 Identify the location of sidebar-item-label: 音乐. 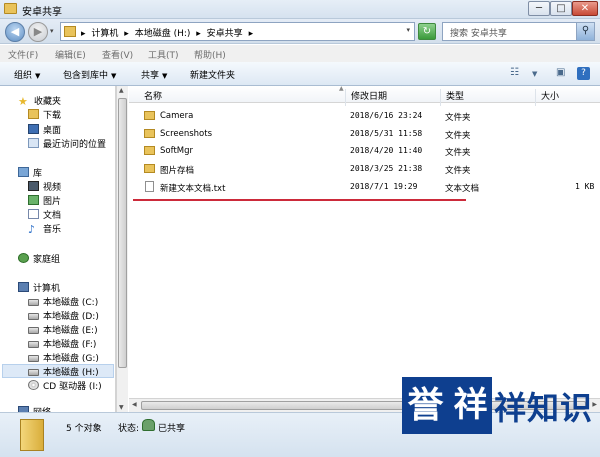
(52, 230).